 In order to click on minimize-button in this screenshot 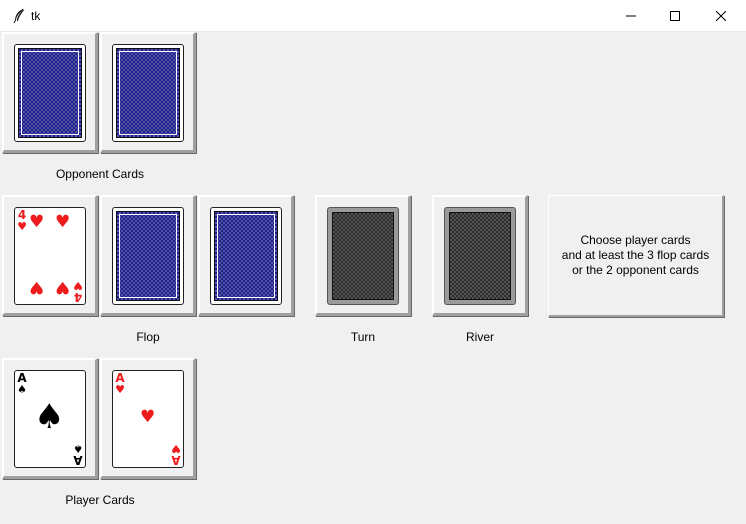, I will do `click(631, 16)`.